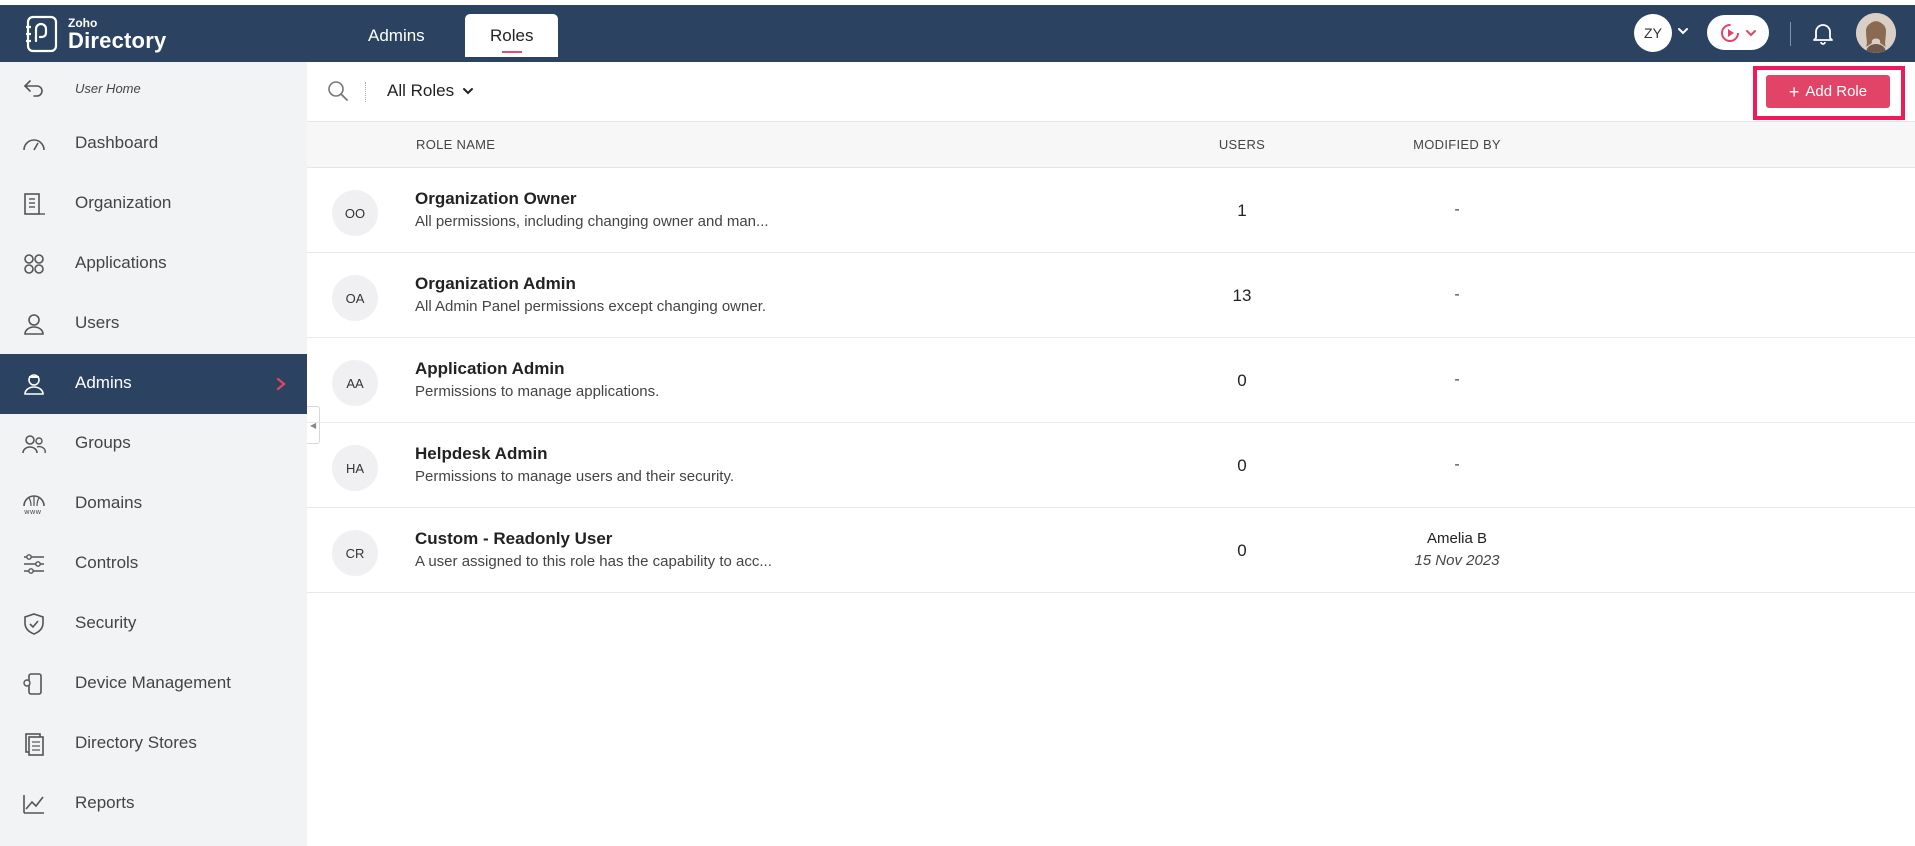  I want to click on sidebar-item-label: Device Management, so click(153, 682).